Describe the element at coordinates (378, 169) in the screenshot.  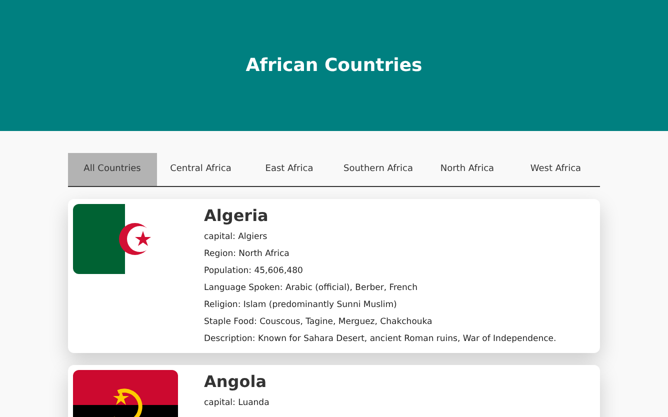
I see `region-tab: Southern Africa` at that location.